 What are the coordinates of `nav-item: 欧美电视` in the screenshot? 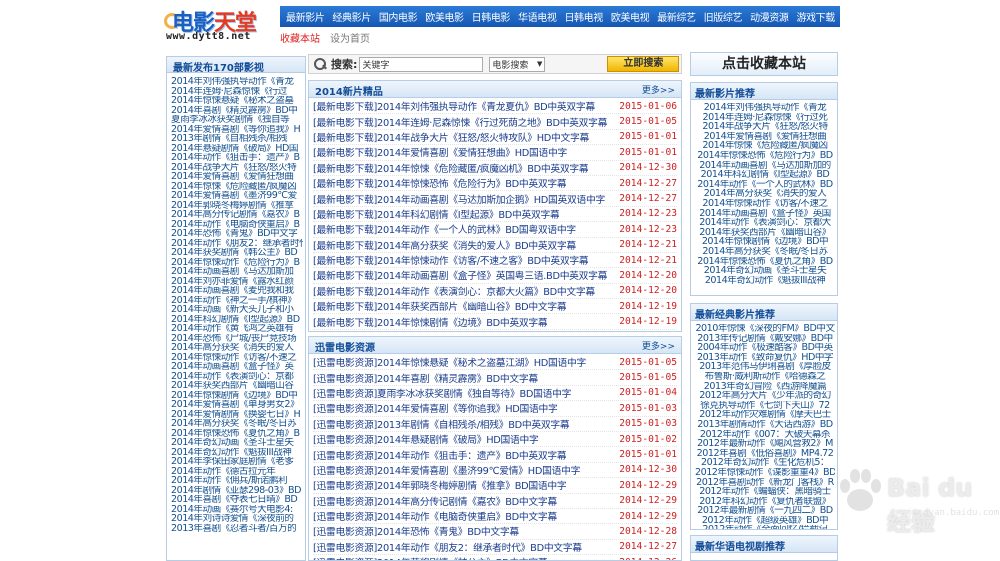 It's located at (630, 16).